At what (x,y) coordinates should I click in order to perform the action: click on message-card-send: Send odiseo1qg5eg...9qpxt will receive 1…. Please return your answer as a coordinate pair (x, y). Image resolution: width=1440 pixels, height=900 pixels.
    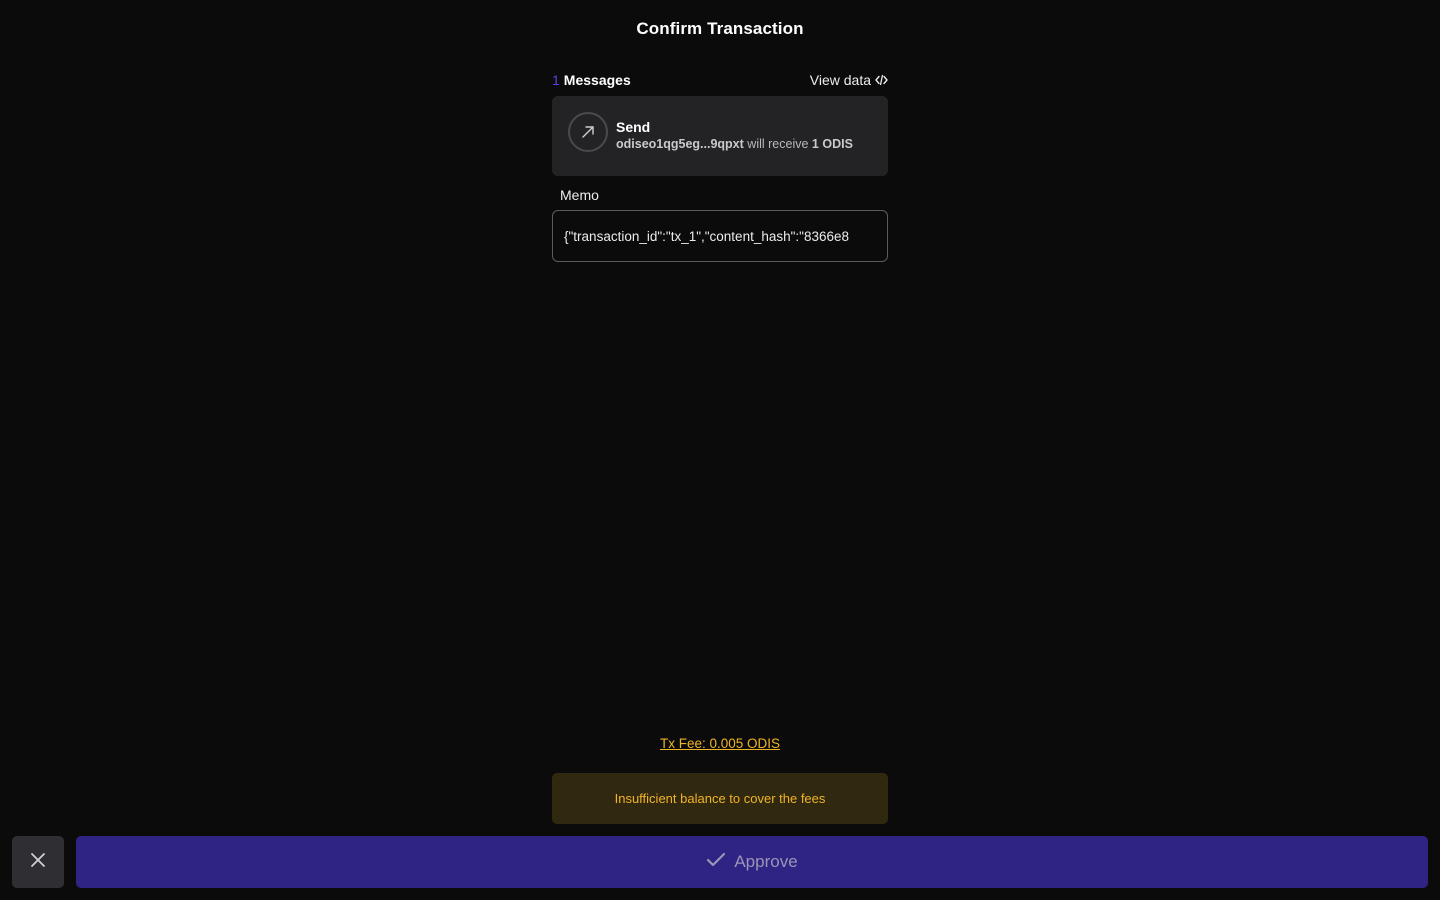
    Looking at the image, I should click on (720, 136).